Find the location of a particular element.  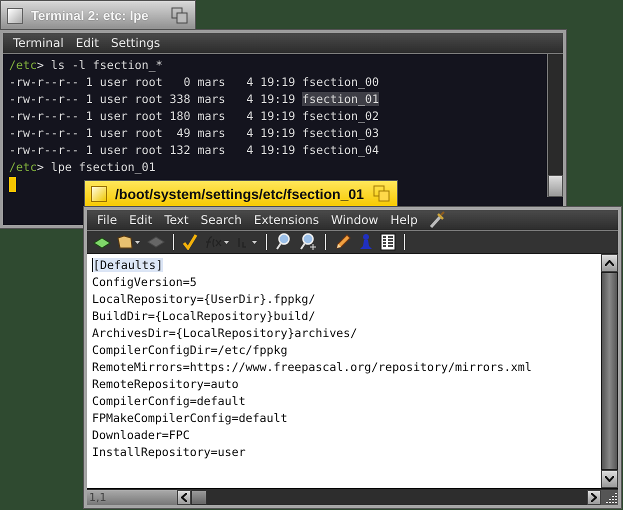

text-line: CompilerConfig=default is located at coordinates (169, 401).